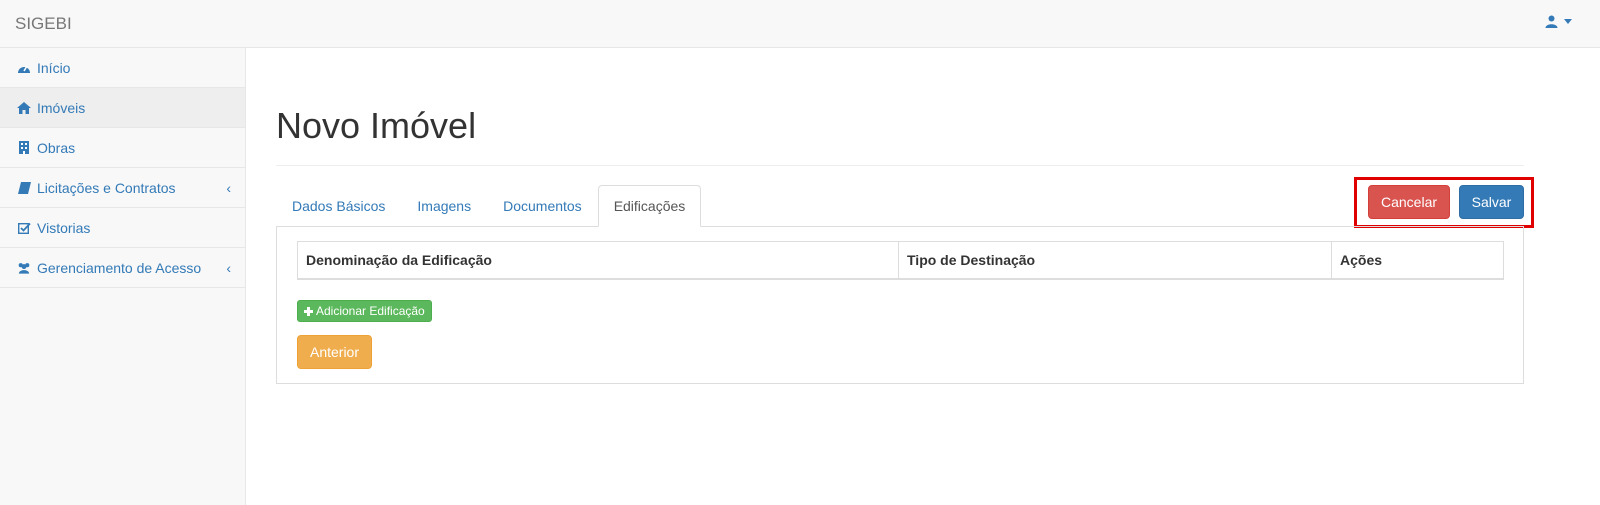 This screenshot has width=1600, height=505. I want to click on user-icon, so click(1551, 21).